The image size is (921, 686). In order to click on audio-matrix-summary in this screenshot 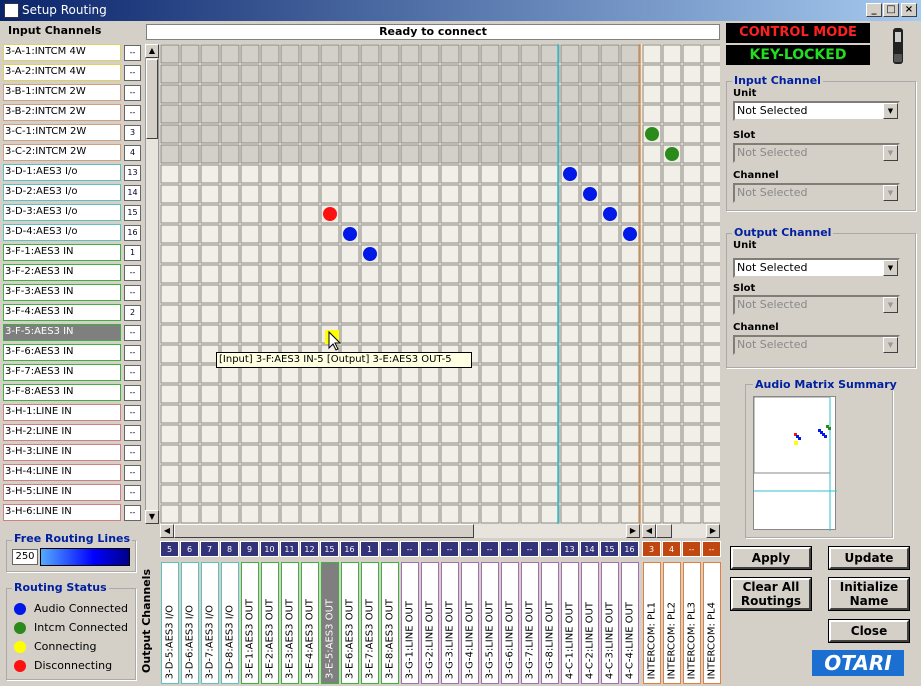, I will do `click(795, 463)`.